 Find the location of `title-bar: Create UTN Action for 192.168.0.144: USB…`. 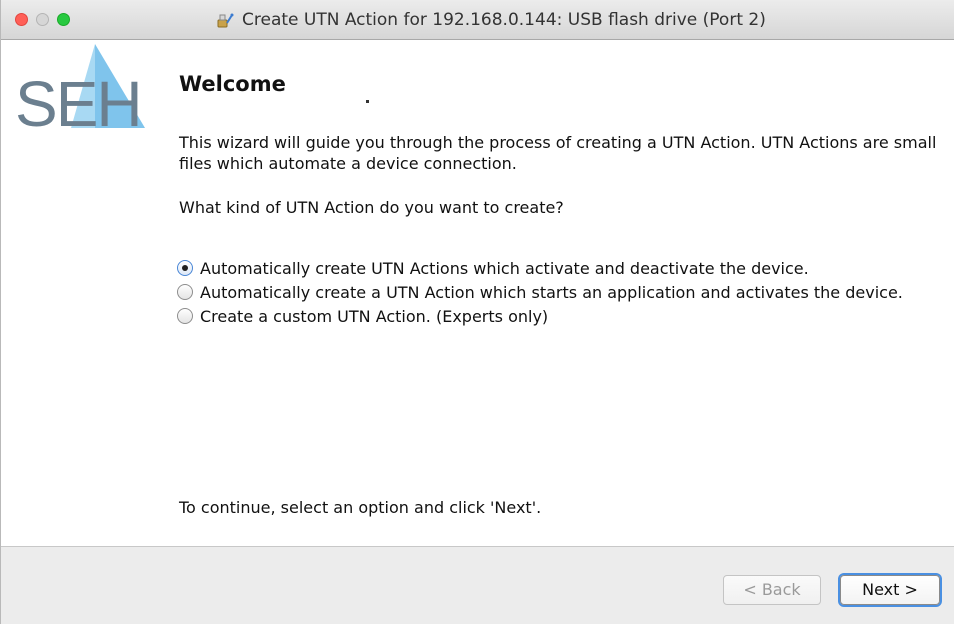

title-bar: Create UTN Action for 192.168.0.144: USB… is located at coordinates (477, 20).